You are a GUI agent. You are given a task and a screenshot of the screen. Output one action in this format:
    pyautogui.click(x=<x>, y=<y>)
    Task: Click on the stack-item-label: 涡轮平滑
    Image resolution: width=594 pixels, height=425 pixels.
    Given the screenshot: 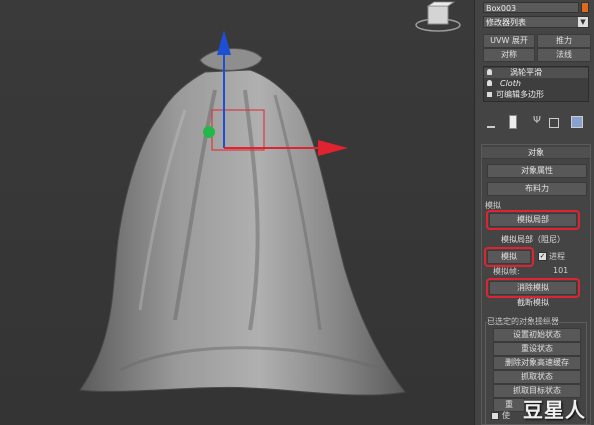 What is the action you would take?
    pyautogui.click(x=526, y=72)
    